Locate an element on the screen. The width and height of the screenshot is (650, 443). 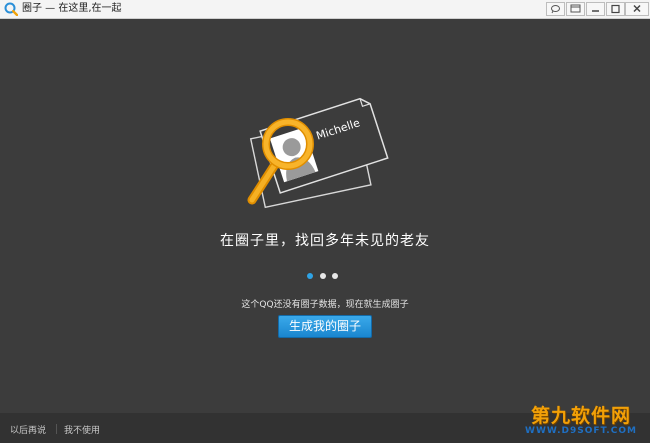
maximize-button is located at coordinates (615, 9).